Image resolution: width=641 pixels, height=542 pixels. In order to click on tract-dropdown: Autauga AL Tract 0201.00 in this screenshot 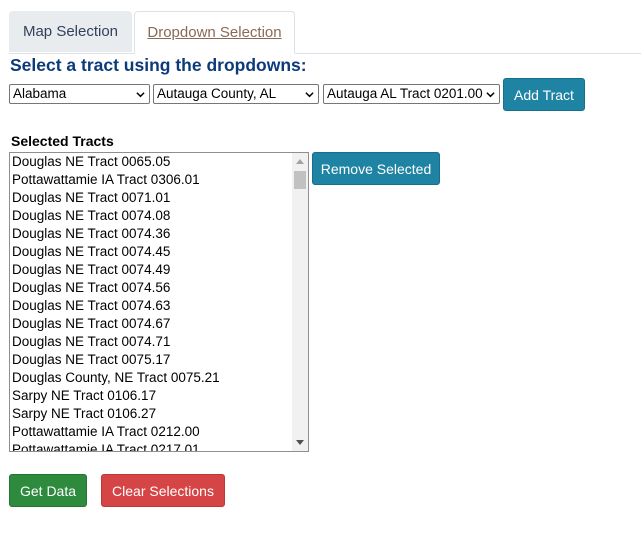, I will do `click(411, 94)`.